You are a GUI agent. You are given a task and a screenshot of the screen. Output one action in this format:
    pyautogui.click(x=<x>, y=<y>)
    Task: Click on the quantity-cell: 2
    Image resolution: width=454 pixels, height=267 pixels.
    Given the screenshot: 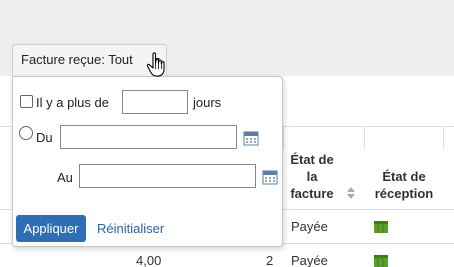 What is the action you would take?
    pyautogui.click(x=270, y=260)
    